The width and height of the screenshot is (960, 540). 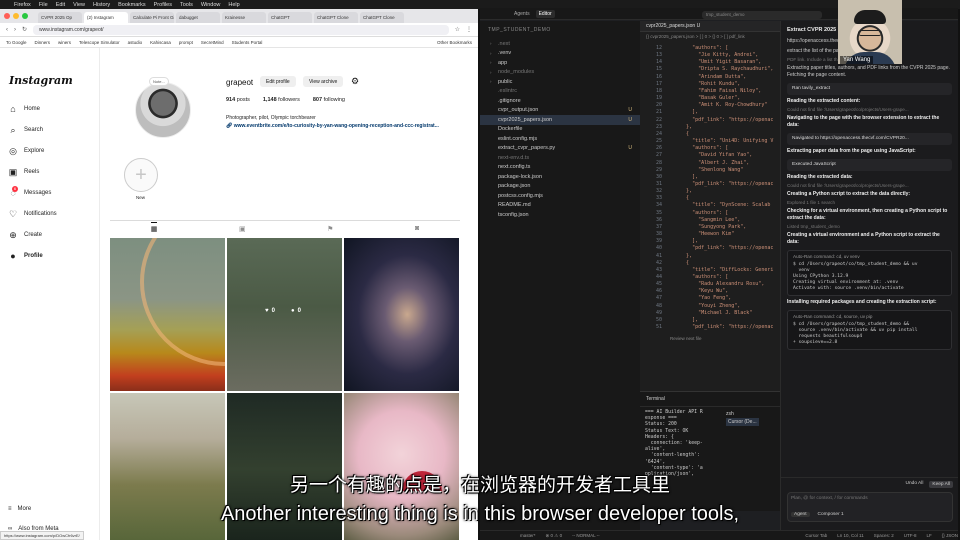 What do you see at coordinates (706, 277) in the screenshot?
I see `code-line: 44 "authors": [` at bounding box center [706, 277].